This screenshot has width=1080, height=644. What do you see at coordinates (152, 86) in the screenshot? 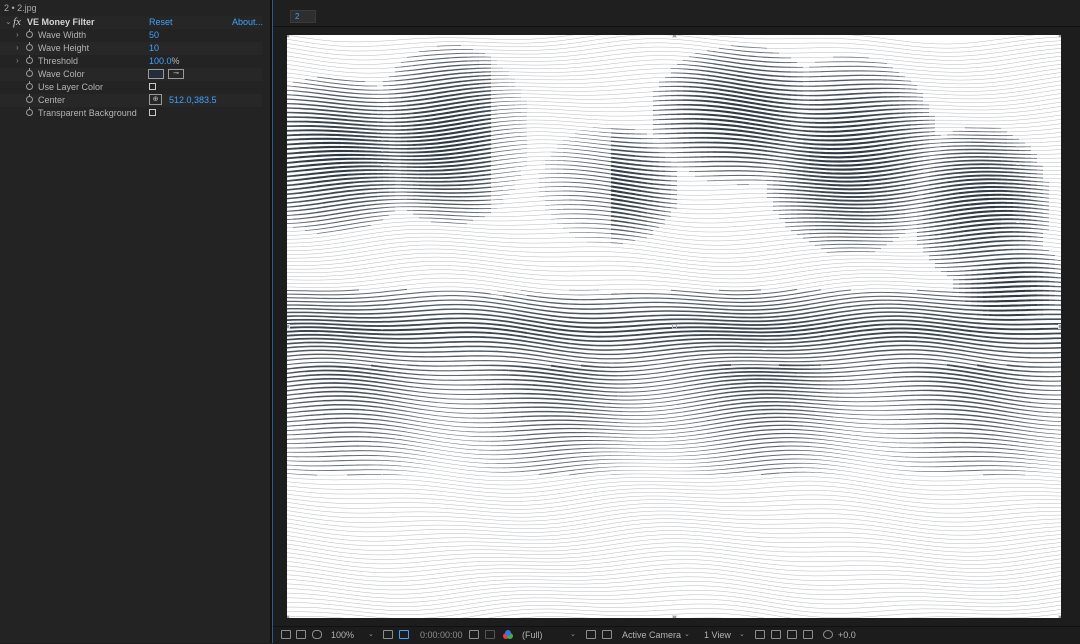
I see `use-layer-color-checkbox` at bounding box center [152, 86].